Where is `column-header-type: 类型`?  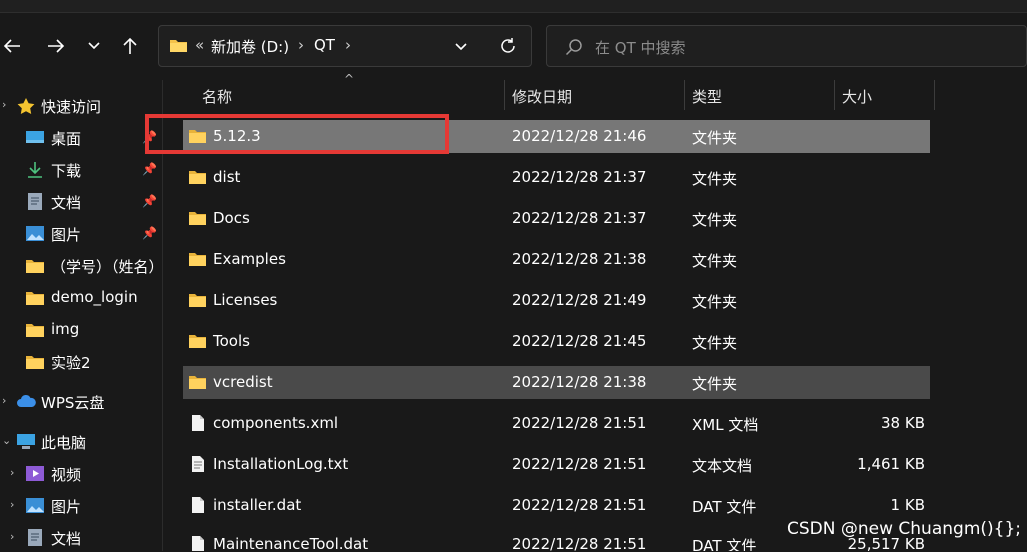 column-header-type: 类型 is located at coordinates (707, 101).